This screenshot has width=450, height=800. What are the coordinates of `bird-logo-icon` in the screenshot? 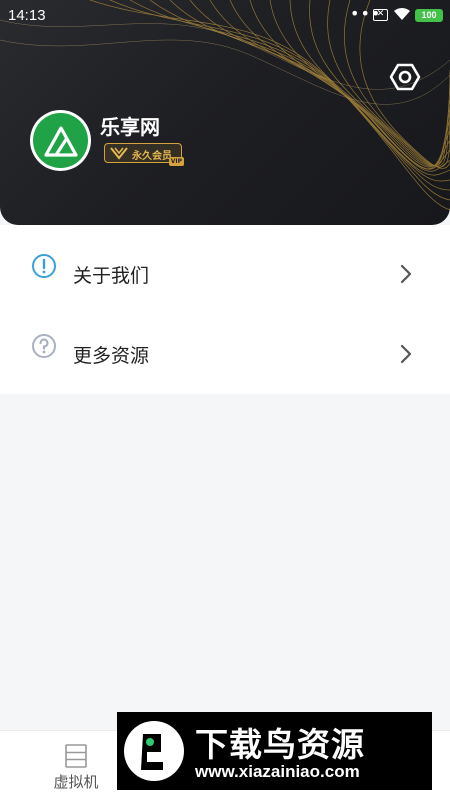 It's located at (154, 751).